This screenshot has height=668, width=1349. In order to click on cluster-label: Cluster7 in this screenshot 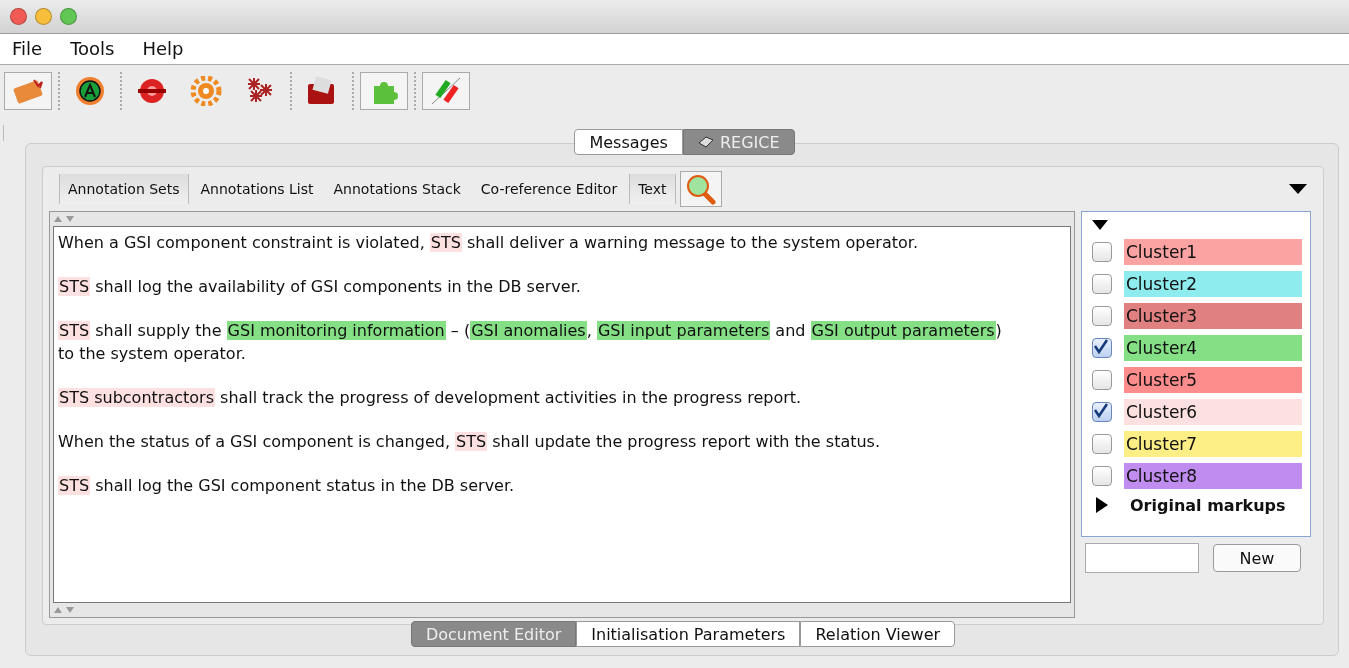, I will do `click(1213, 444)`.